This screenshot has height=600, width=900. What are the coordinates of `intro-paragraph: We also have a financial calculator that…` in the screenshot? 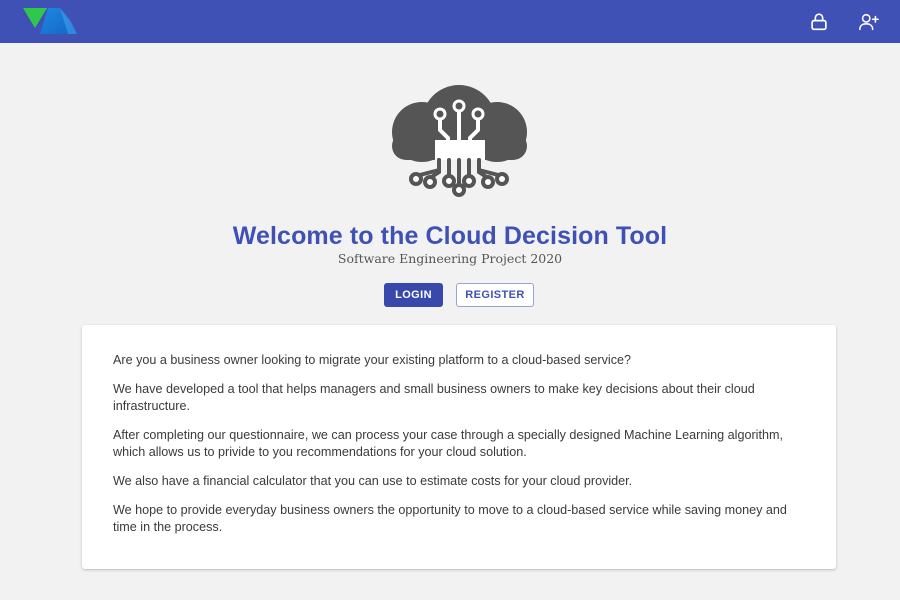 It's located at (373, 481).